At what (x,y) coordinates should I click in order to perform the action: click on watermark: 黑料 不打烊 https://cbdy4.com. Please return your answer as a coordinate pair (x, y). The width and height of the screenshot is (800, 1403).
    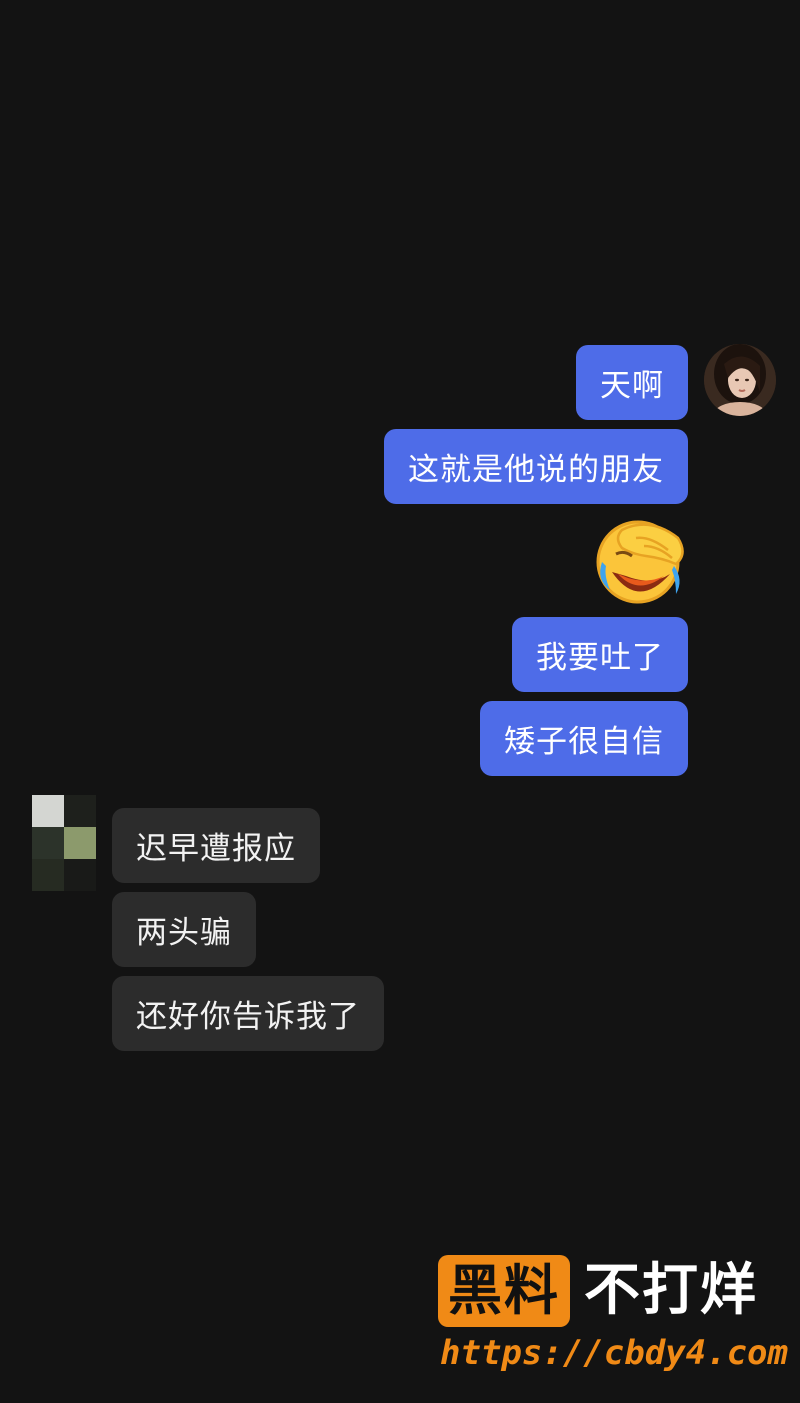
    Looking at the image, I should click on (613, 1315).